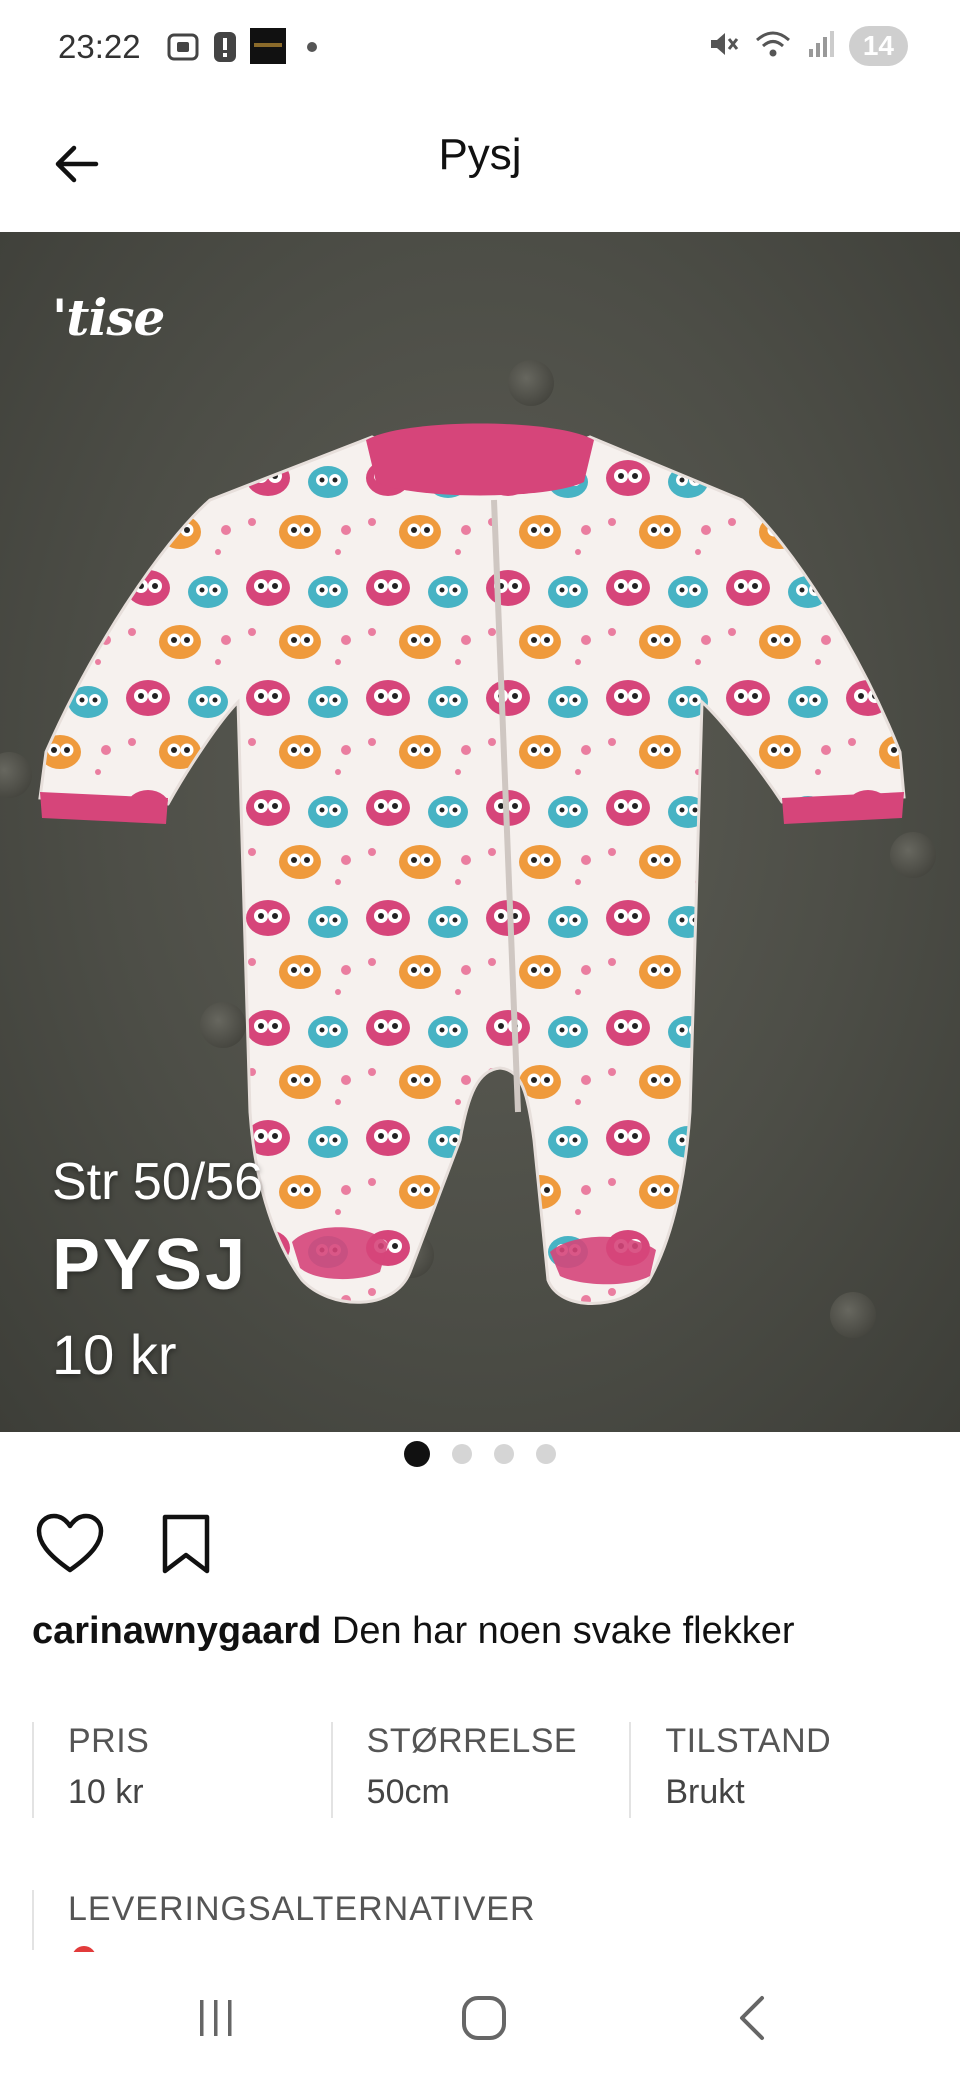 The height and width of the screenshot is (2080, 960). I want to click on alert-icon, so click(225, 49).